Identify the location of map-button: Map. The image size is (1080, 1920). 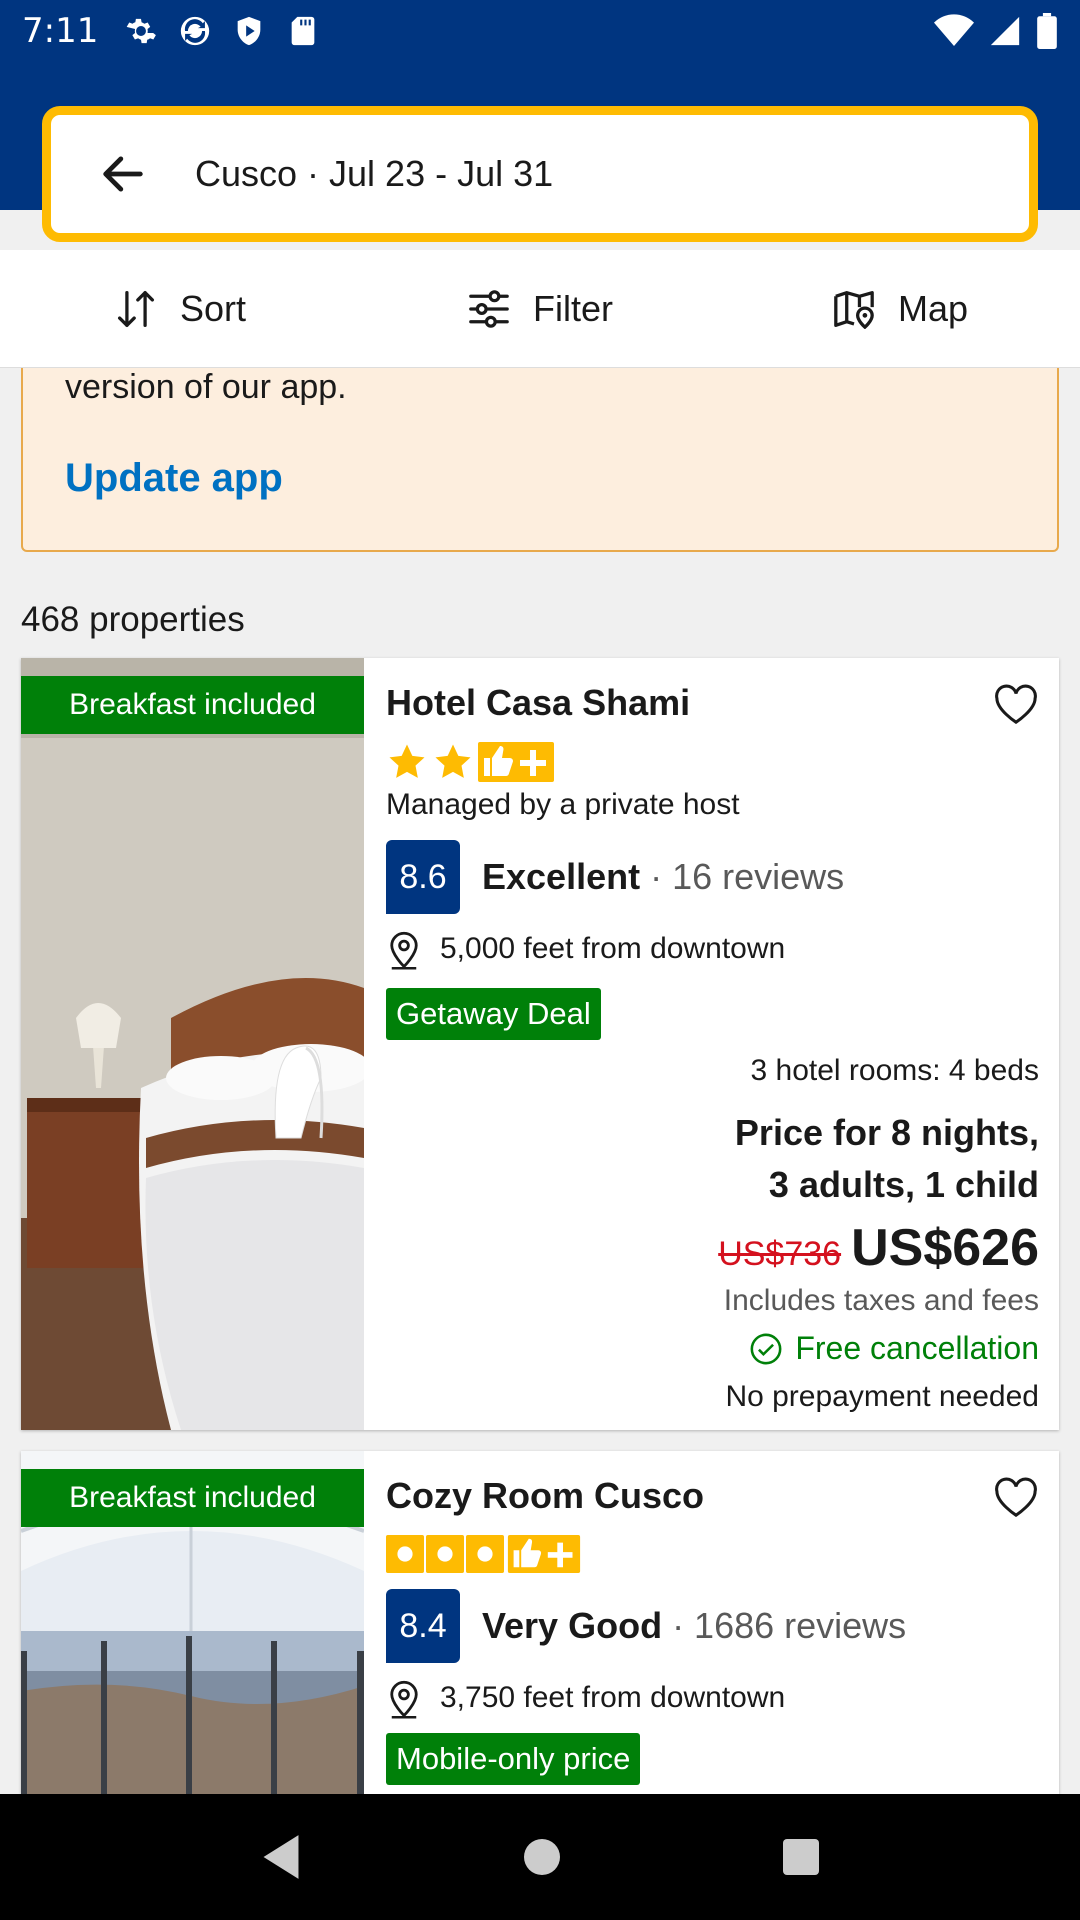
(900, 308).